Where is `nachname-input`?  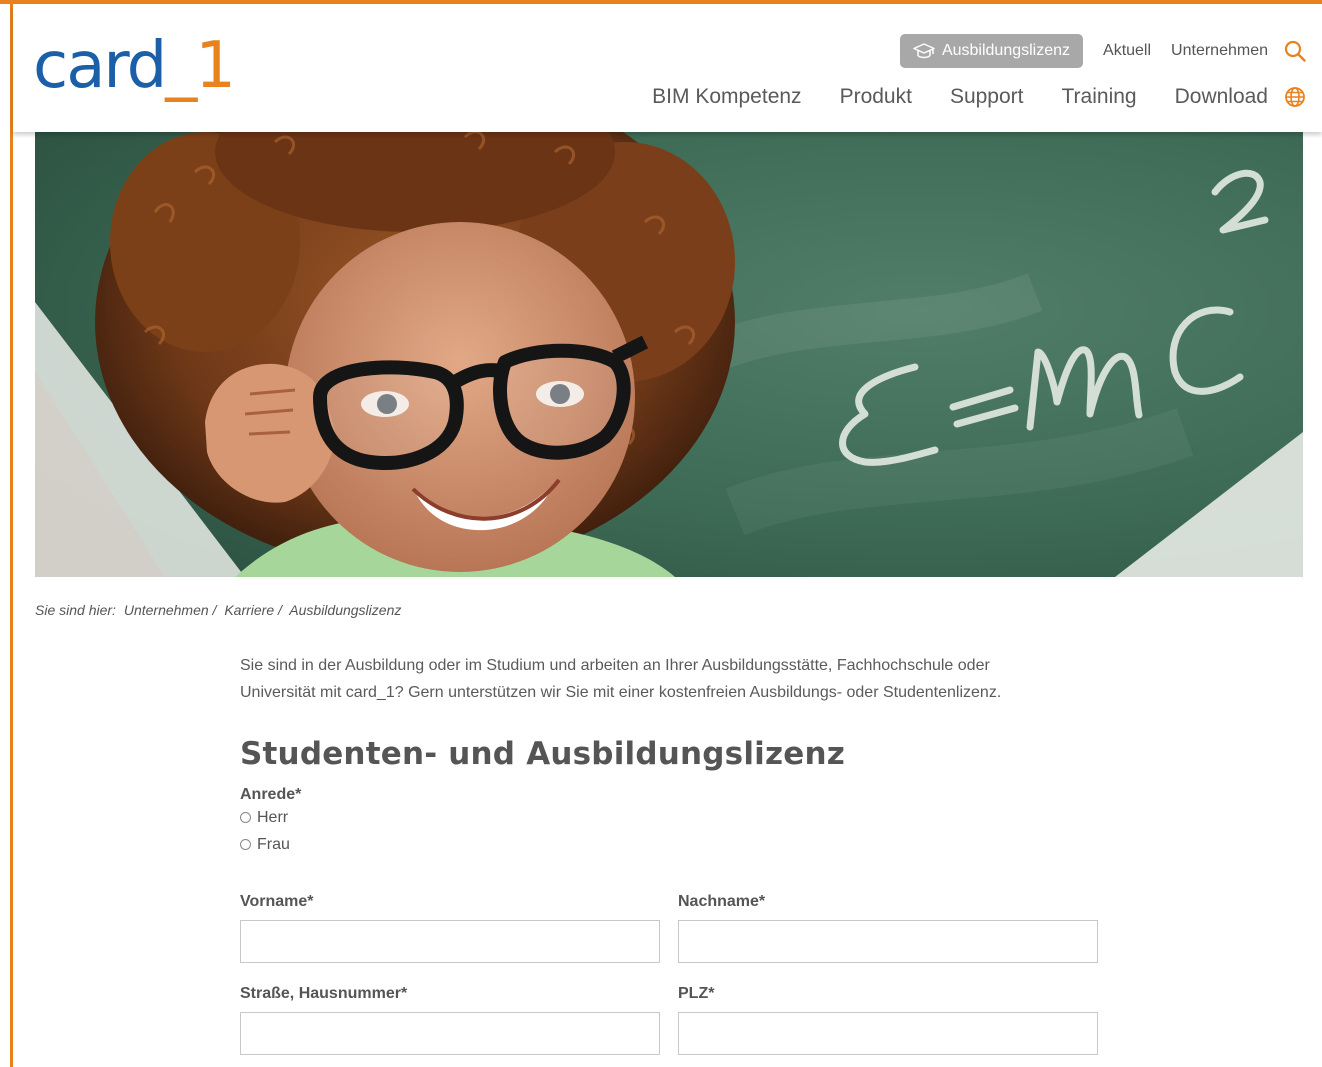 nachname-input is located at coordinates (888, 941).